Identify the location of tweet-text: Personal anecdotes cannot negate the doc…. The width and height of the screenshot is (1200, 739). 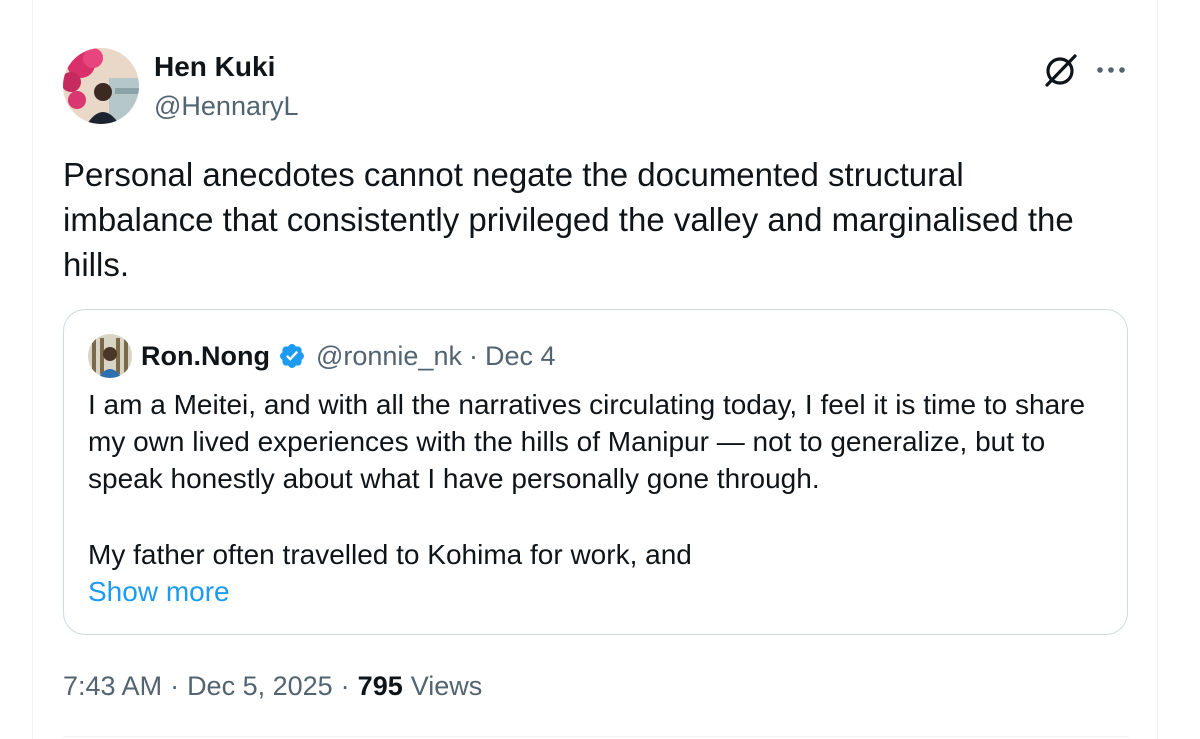
(568, 219).